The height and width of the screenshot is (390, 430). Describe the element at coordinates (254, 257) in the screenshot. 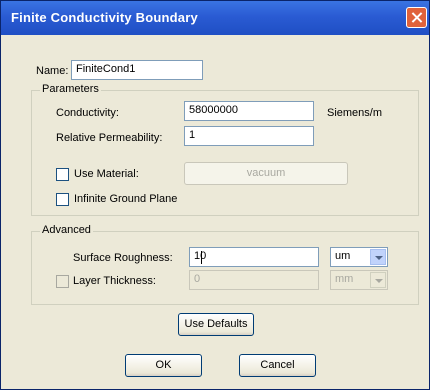

I see `roughness-input: 10` at that location.